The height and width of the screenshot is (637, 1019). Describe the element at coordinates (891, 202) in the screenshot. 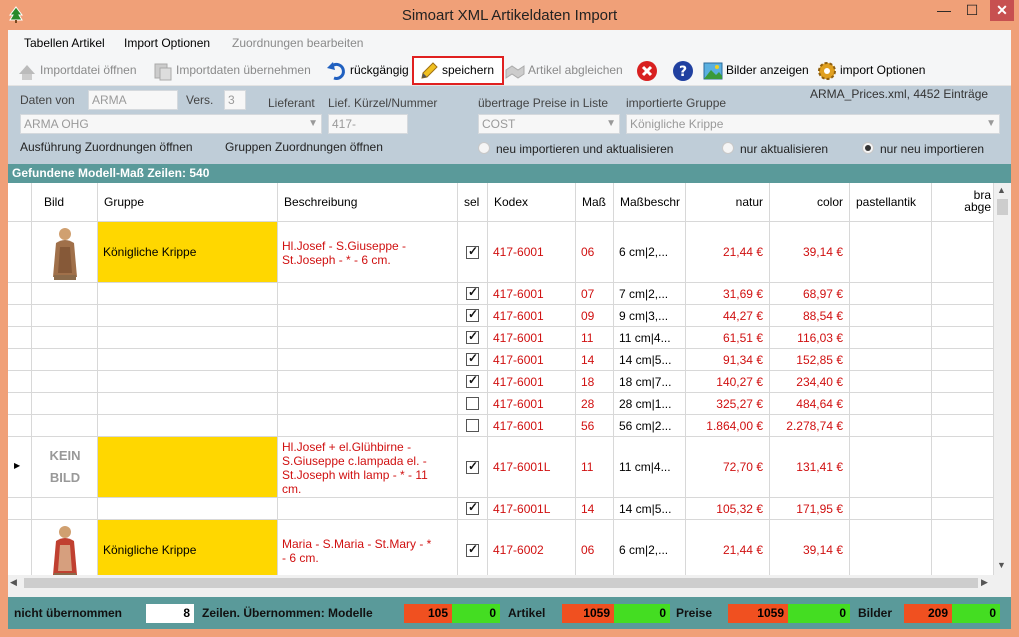

I see `col-pastellantik: pastellantik` at that location.